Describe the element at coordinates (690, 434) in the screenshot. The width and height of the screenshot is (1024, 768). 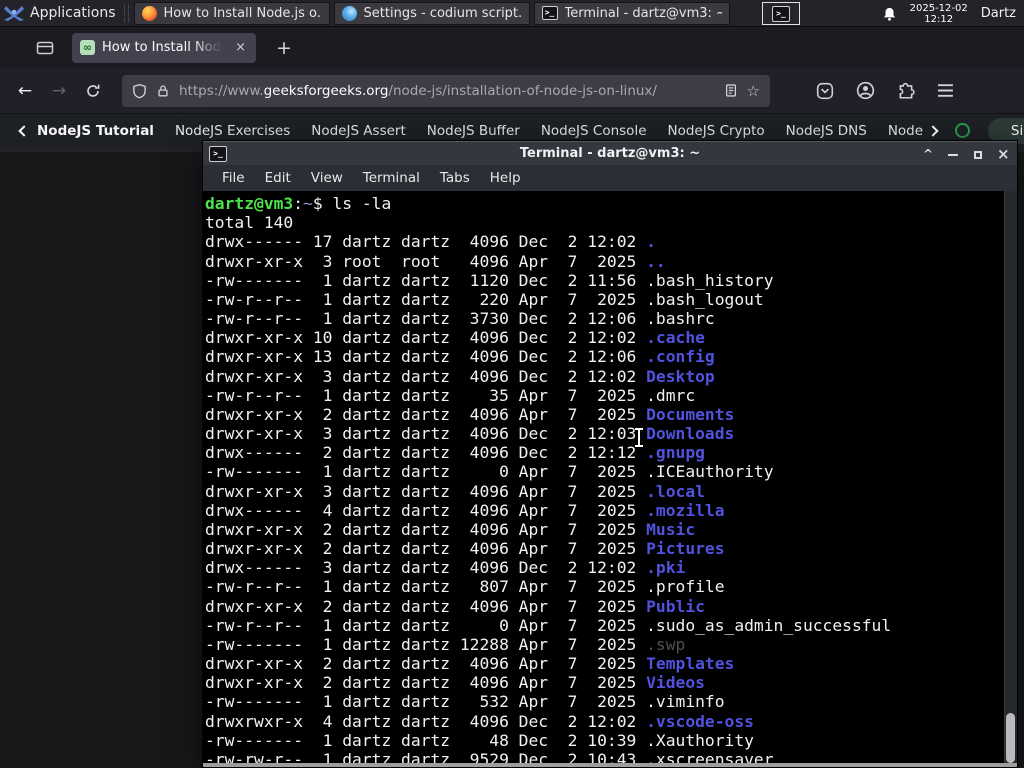
I see `file-name: Downloads` at that location.